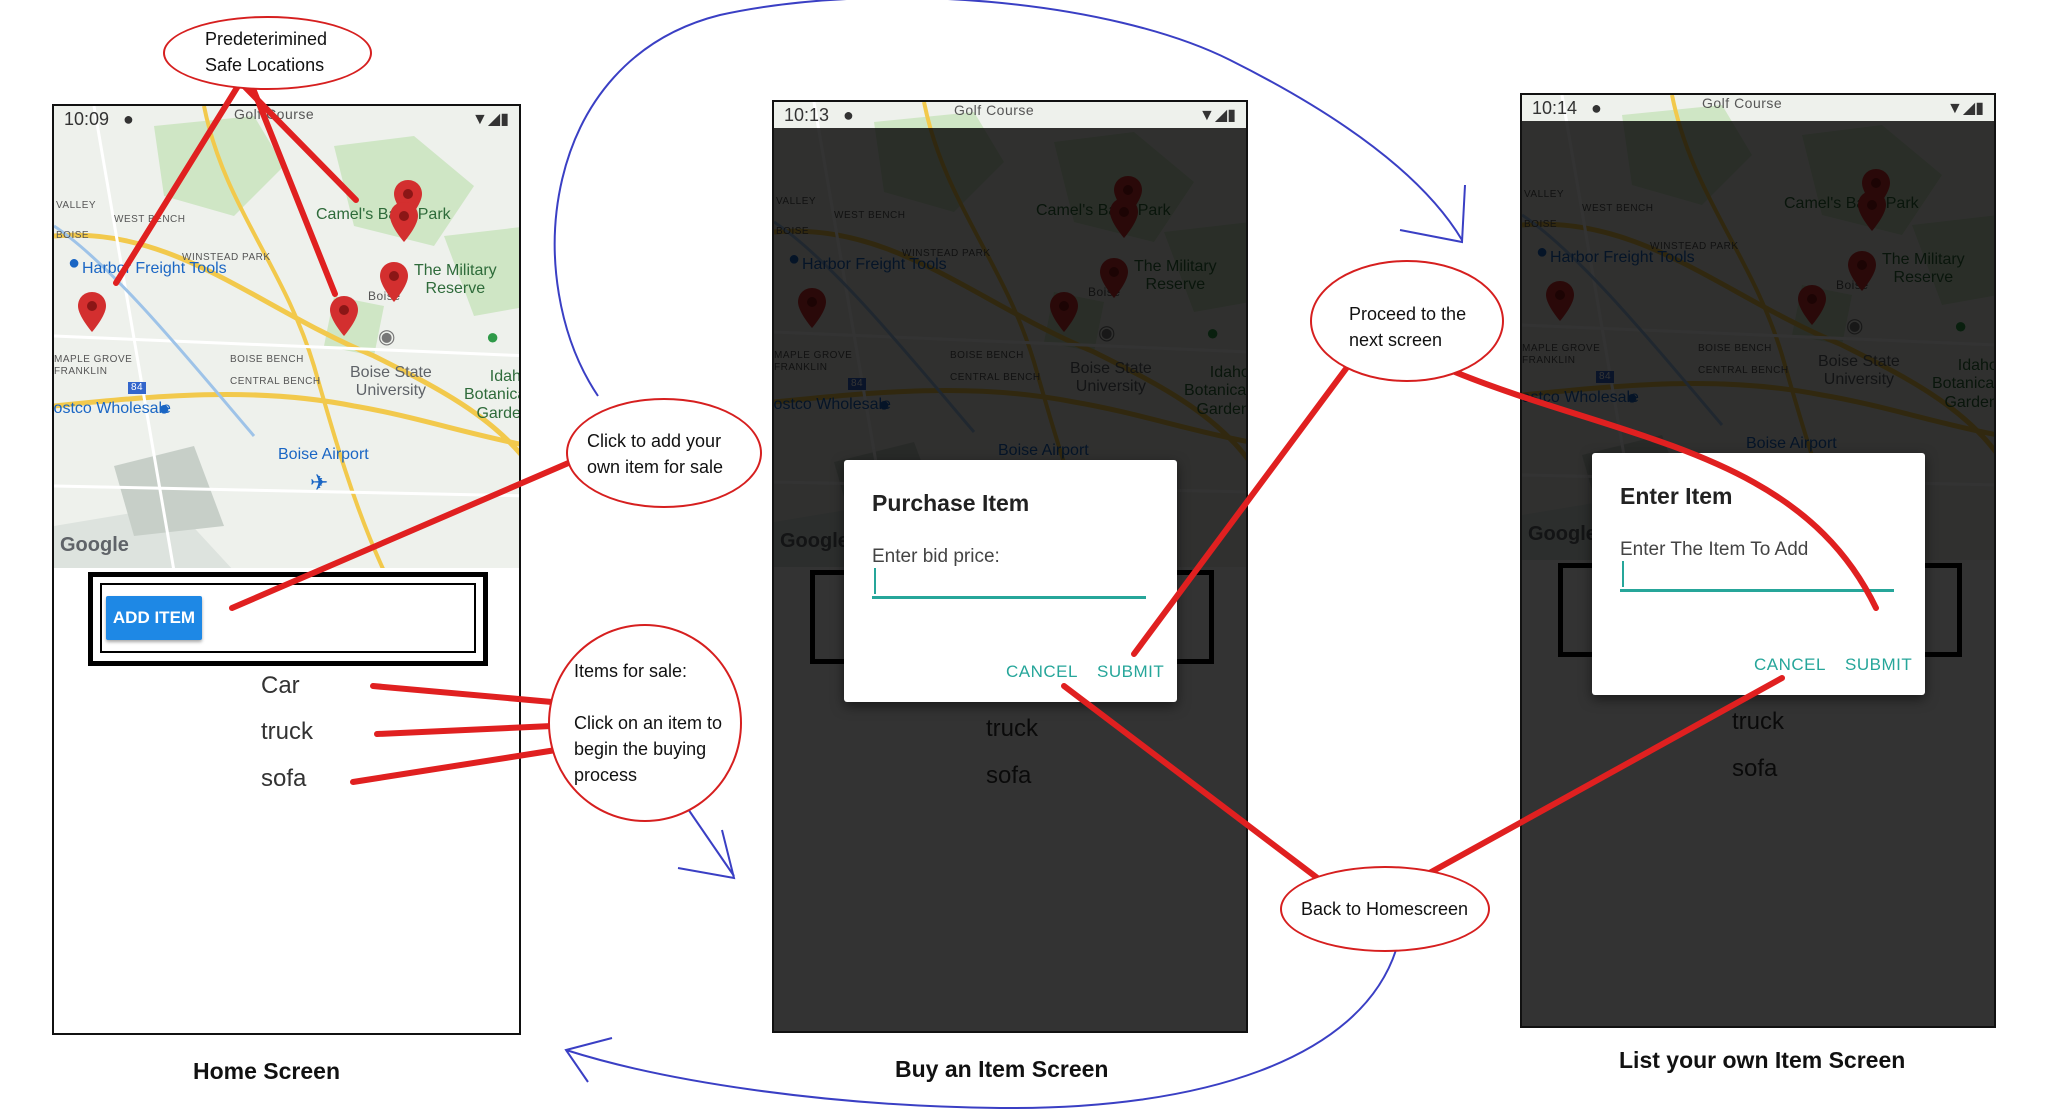 This screenshot has height=1112, width=2055. What do you see at coordinates (588, 1060) in the screenshot?
I see `arrow-head-back-home` at bounding box center [588, 1060].